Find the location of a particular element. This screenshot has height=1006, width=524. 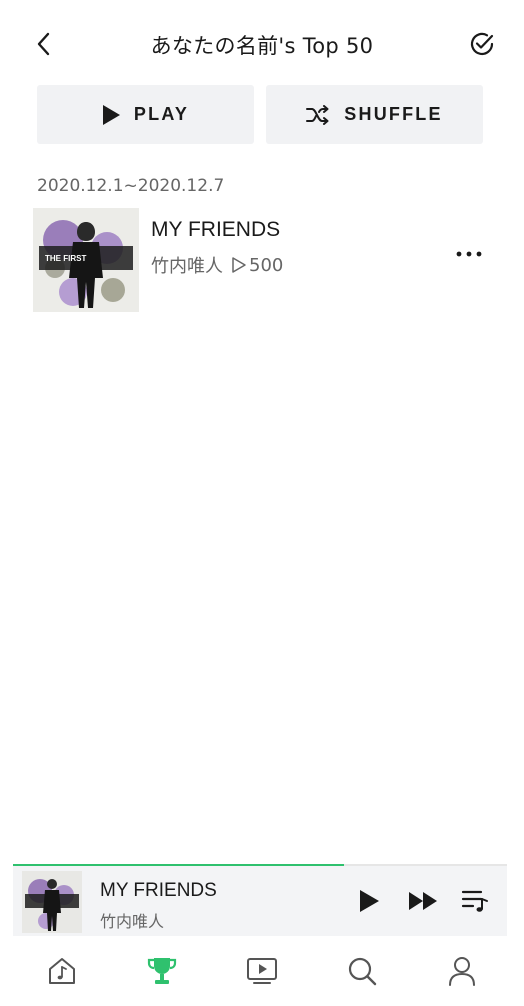

trophy-icon is located at coordinates (162, 971).